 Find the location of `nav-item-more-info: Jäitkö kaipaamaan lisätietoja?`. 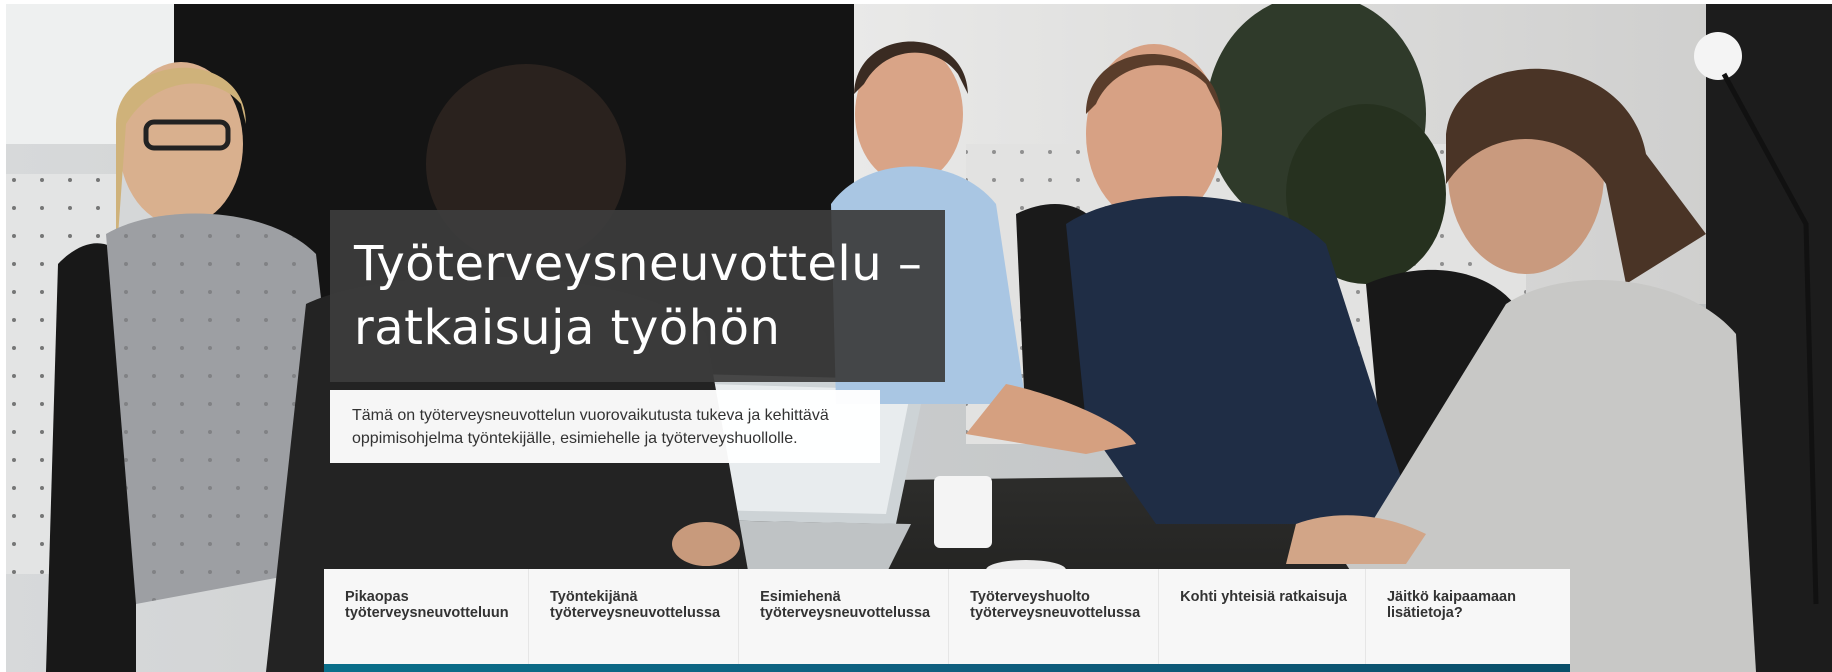

nav-item-more-info: Jäitkö kaipaamaan lisätietoja? is located at coordinates (1468, 616).